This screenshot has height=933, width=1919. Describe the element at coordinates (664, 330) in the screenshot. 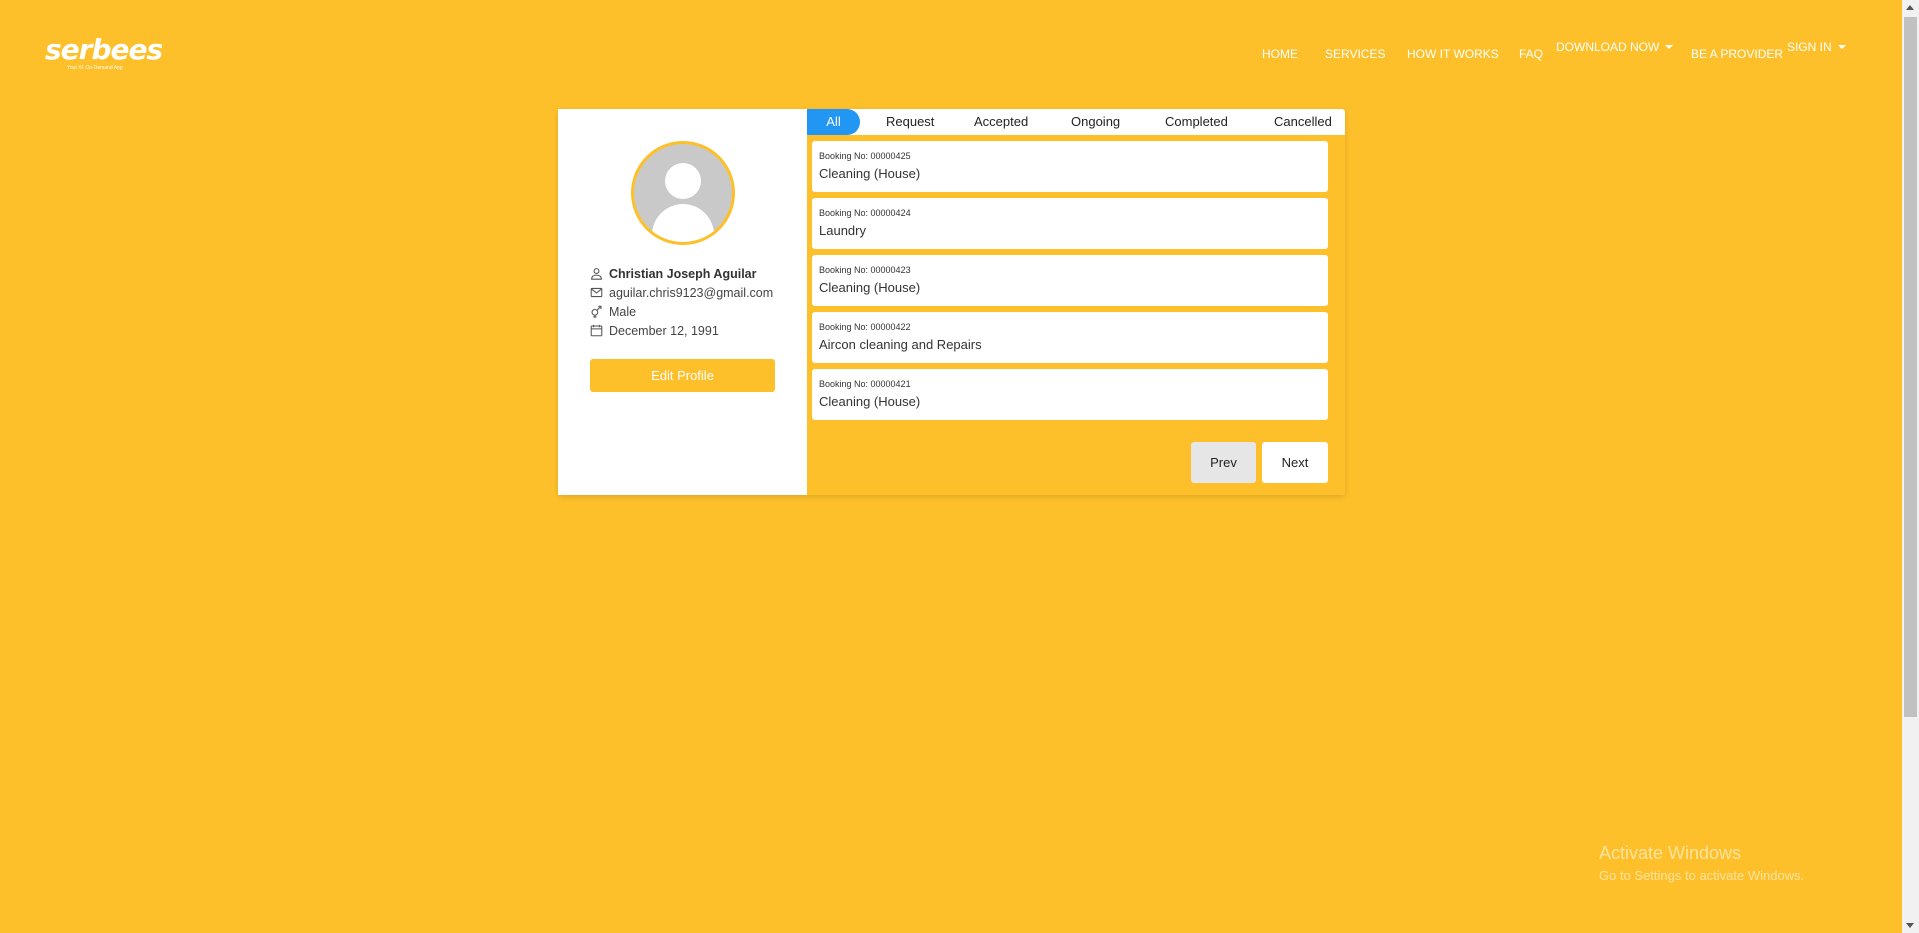

I see `profile-birthday: December 12, 1991` at that location.